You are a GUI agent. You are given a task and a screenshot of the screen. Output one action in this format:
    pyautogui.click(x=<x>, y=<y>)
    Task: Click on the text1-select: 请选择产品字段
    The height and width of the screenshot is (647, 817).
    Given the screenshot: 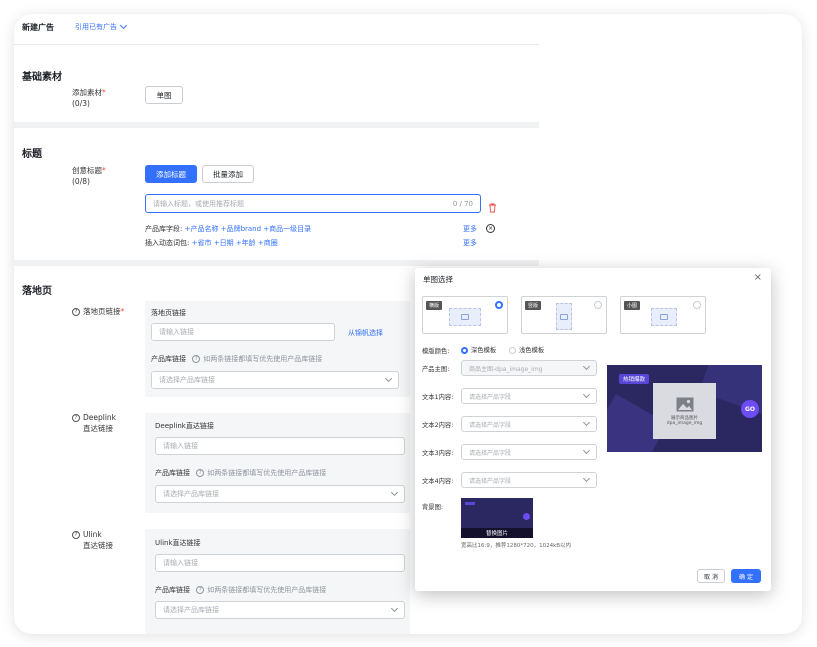 What is the action you would take?
    pyautogui.click(x=529, y=396)
    